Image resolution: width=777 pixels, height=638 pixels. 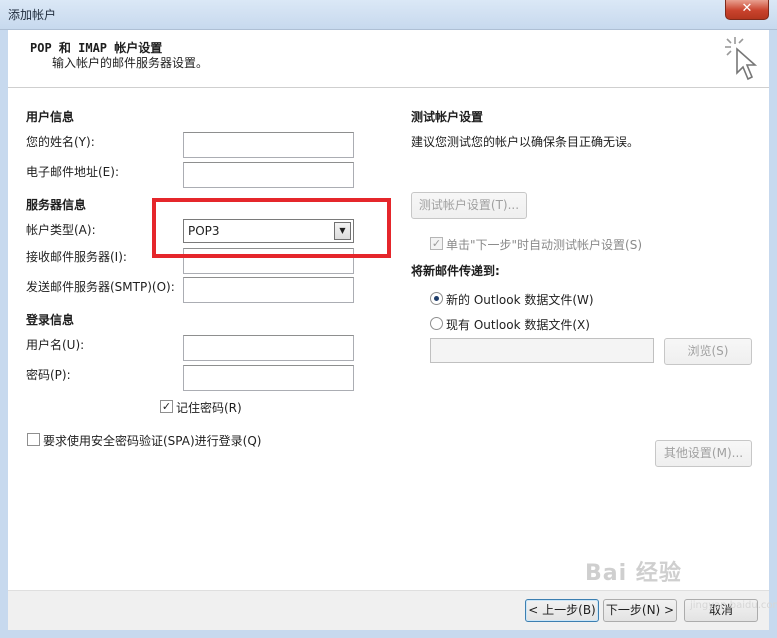 What do you see at coordinates (268, 290) in the screenshot?
I see `outgoing-server-input` at bounding box center [268, 290].